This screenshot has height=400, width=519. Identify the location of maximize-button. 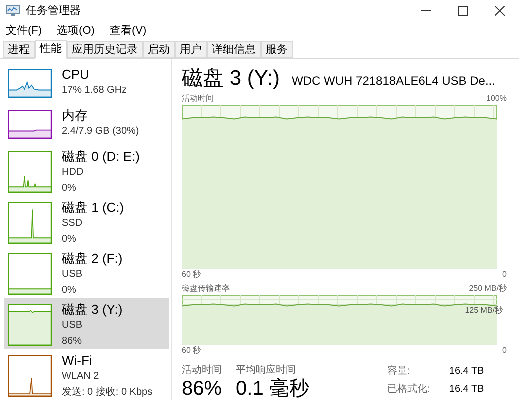
(463, 11).